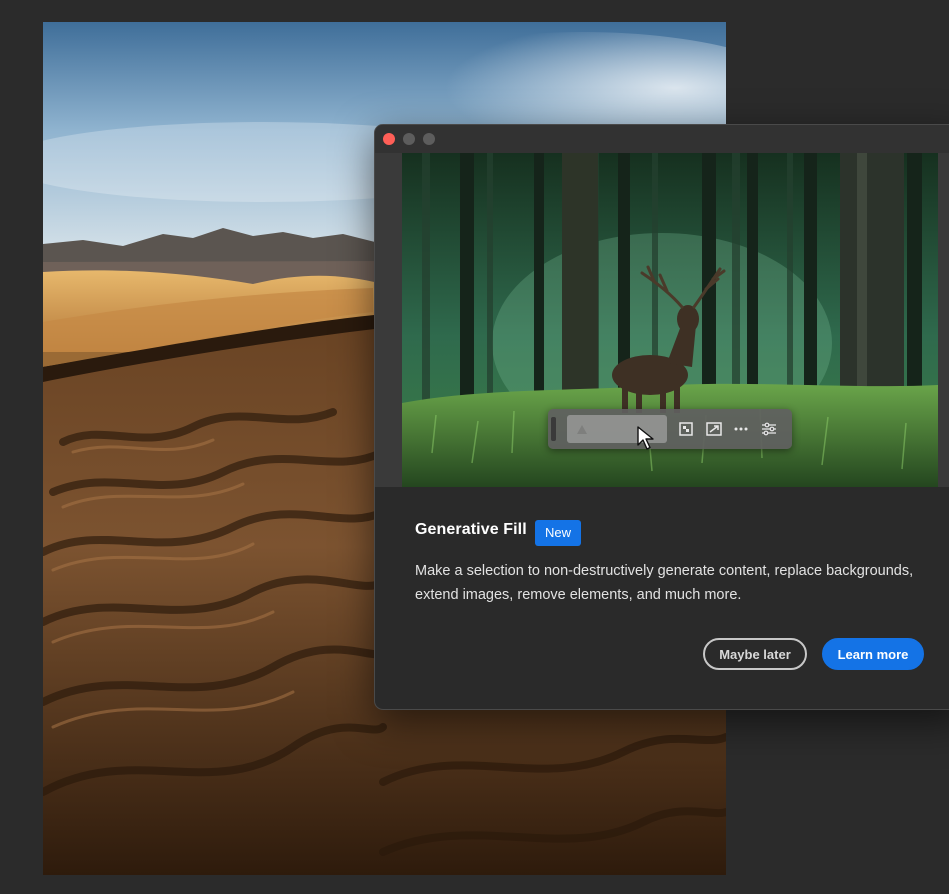 The height and width of the screenshot is (894, 949). What do you see at coordinates (409, 139) in the screenshot?
I see `minimize-window-button` at bounding box center [409, 139].